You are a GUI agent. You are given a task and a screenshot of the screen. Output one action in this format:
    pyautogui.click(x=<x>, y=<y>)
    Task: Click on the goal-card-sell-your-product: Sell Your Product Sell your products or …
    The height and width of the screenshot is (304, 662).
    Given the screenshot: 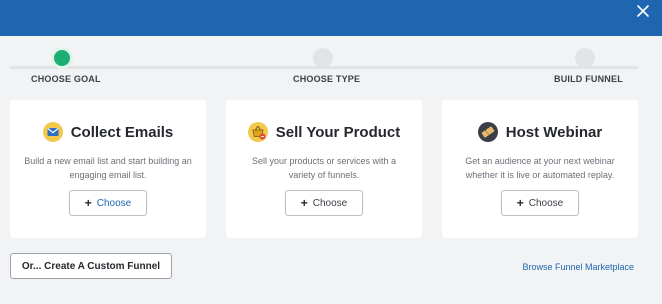 What is the action you would take?
    pyautogui.click(x=324, y=169)
    